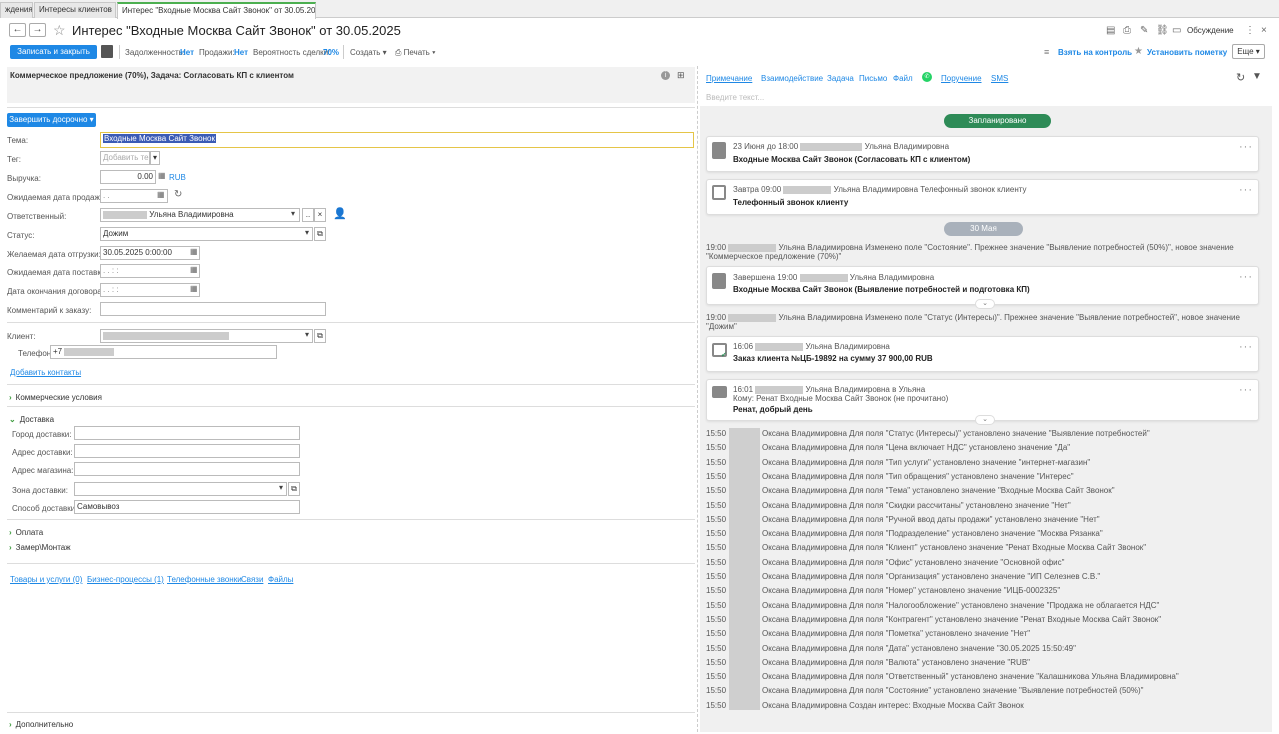  Describe the element at coordinates (180, 489) in the screenshot. I see `zone-select` at that location.